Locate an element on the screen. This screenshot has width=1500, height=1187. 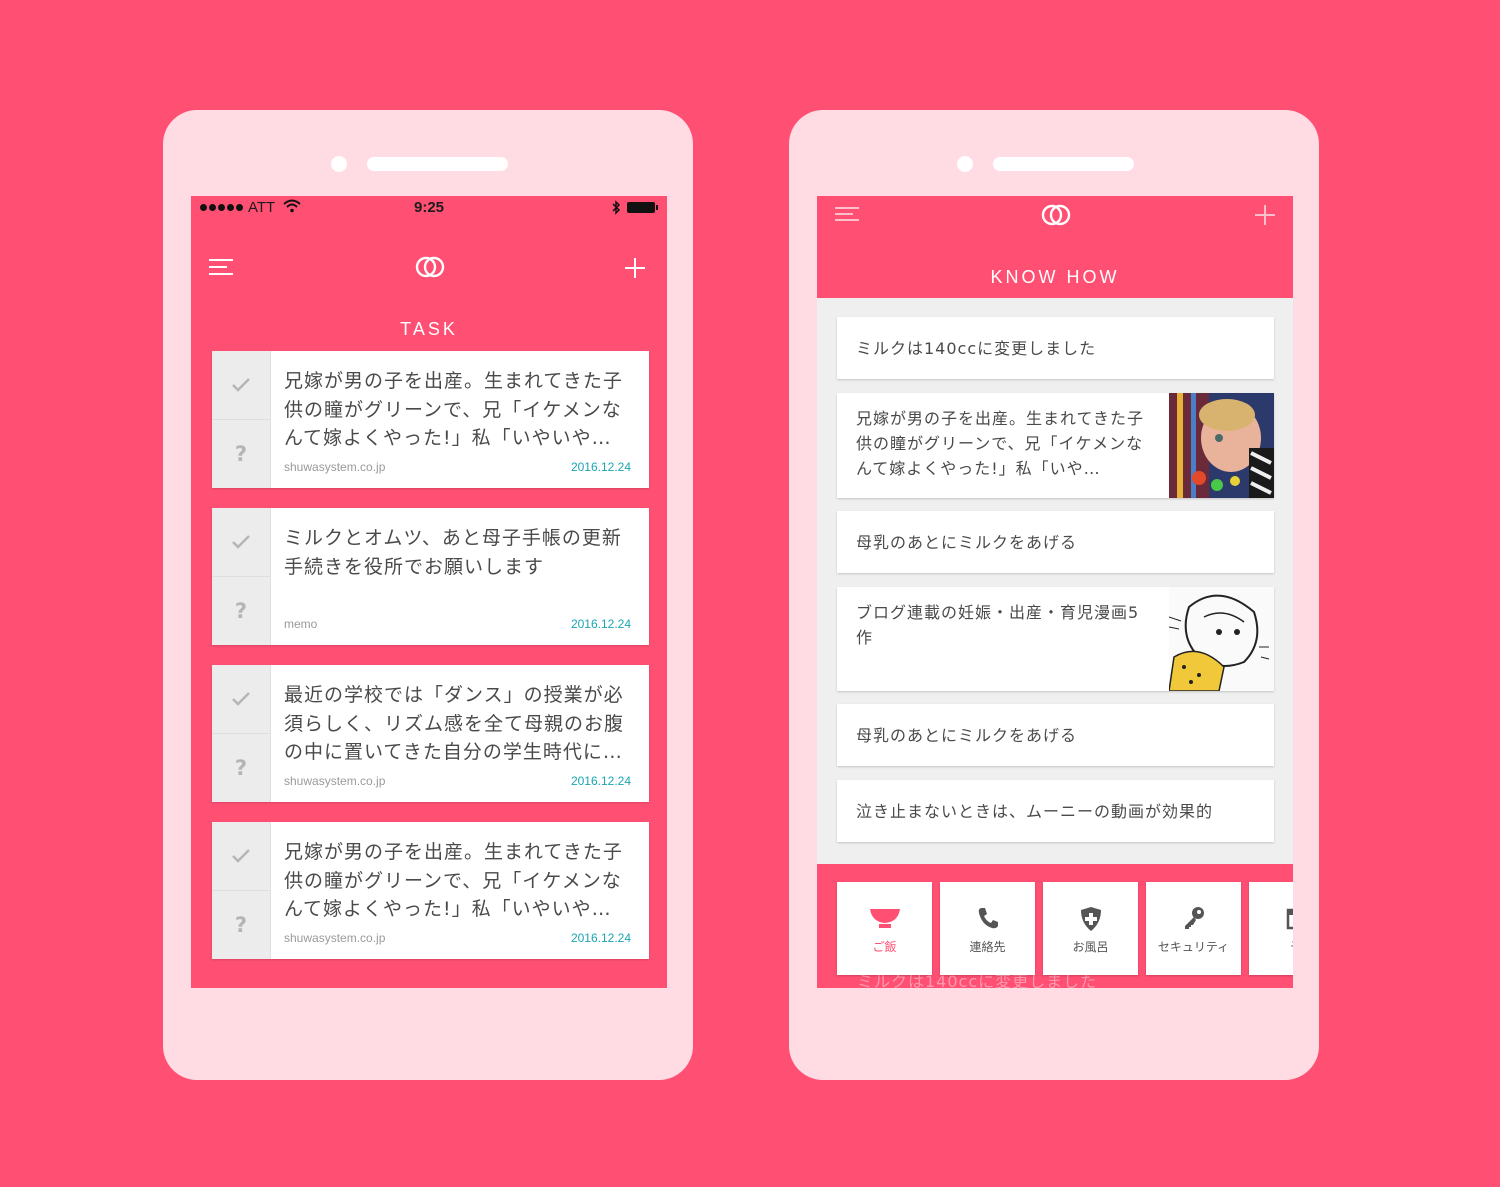
knowhow-item-text: 泣き止まないときは、ムーニーの動画が効果的 is located at coordinates (1035, 811).